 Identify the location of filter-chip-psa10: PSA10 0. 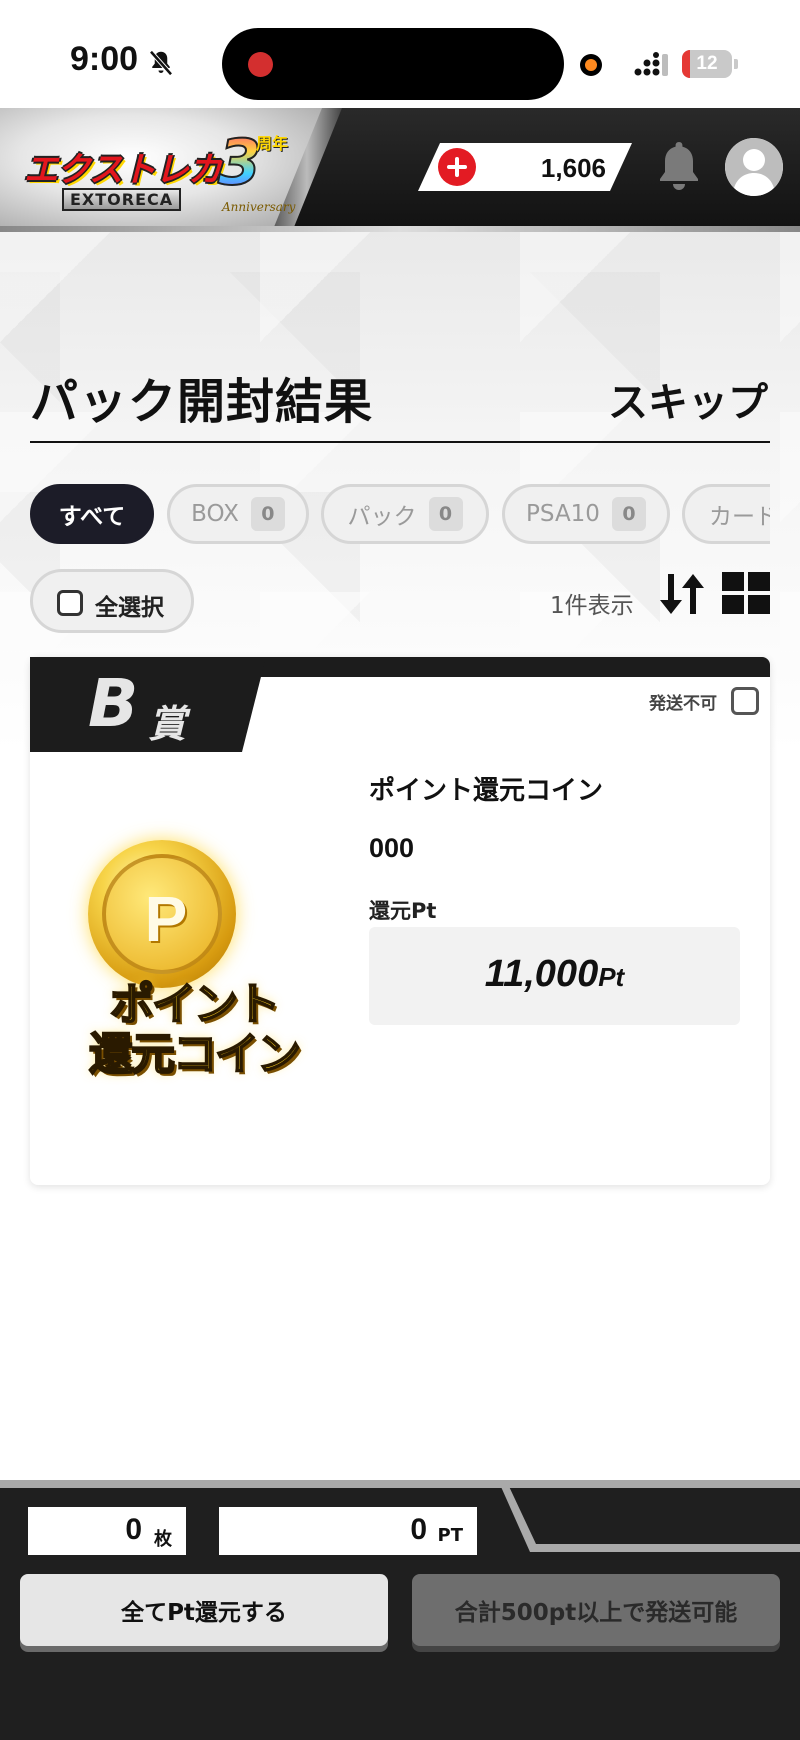
(586, 514).